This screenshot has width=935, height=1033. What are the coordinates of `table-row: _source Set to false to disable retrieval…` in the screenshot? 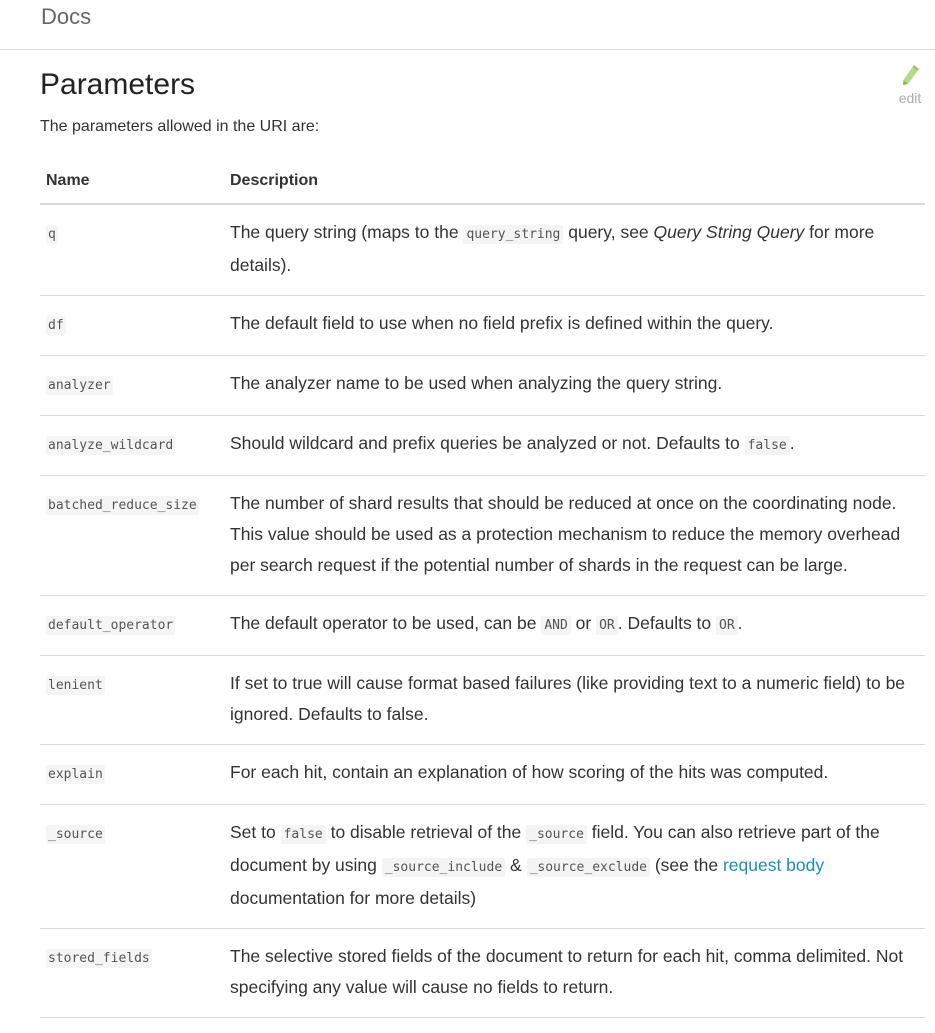 It's located at (482, 866).